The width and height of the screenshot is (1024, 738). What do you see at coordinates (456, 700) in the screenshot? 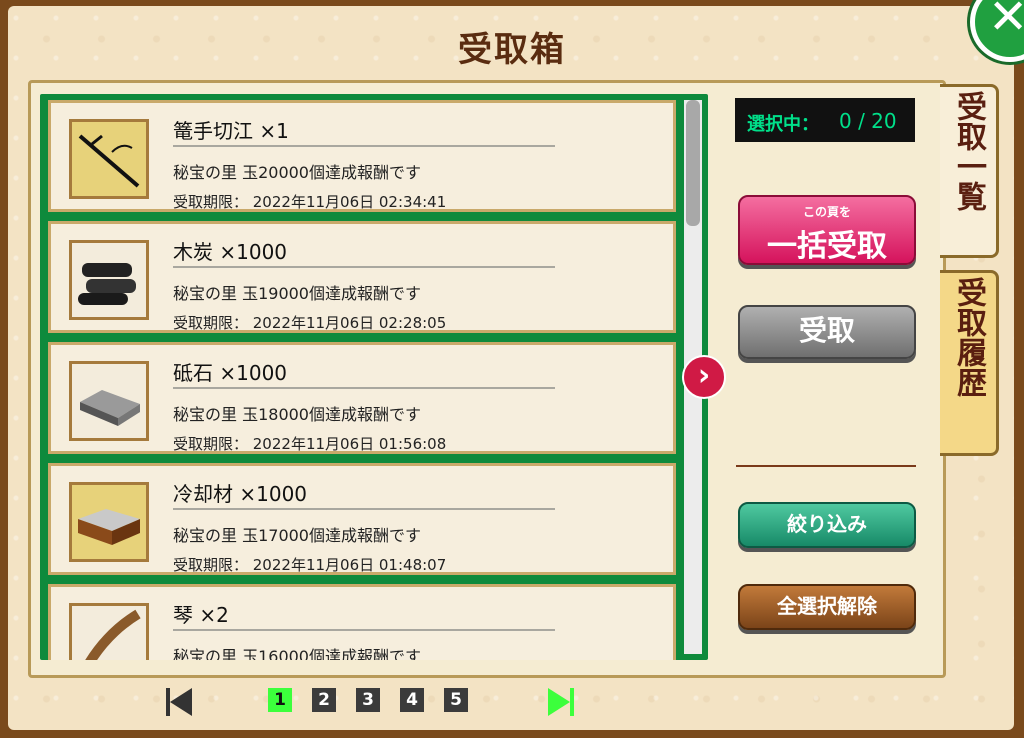
I see `page-5: 5` at bounding box center [456, 700].